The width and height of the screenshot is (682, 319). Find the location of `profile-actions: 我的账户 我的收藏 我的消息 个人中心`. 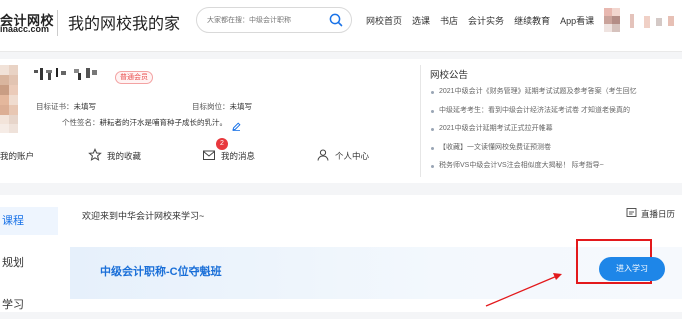

profile-actions: 我的账户 我的收藏 我的消息 个人中心 is located at coordinates (205, 156).